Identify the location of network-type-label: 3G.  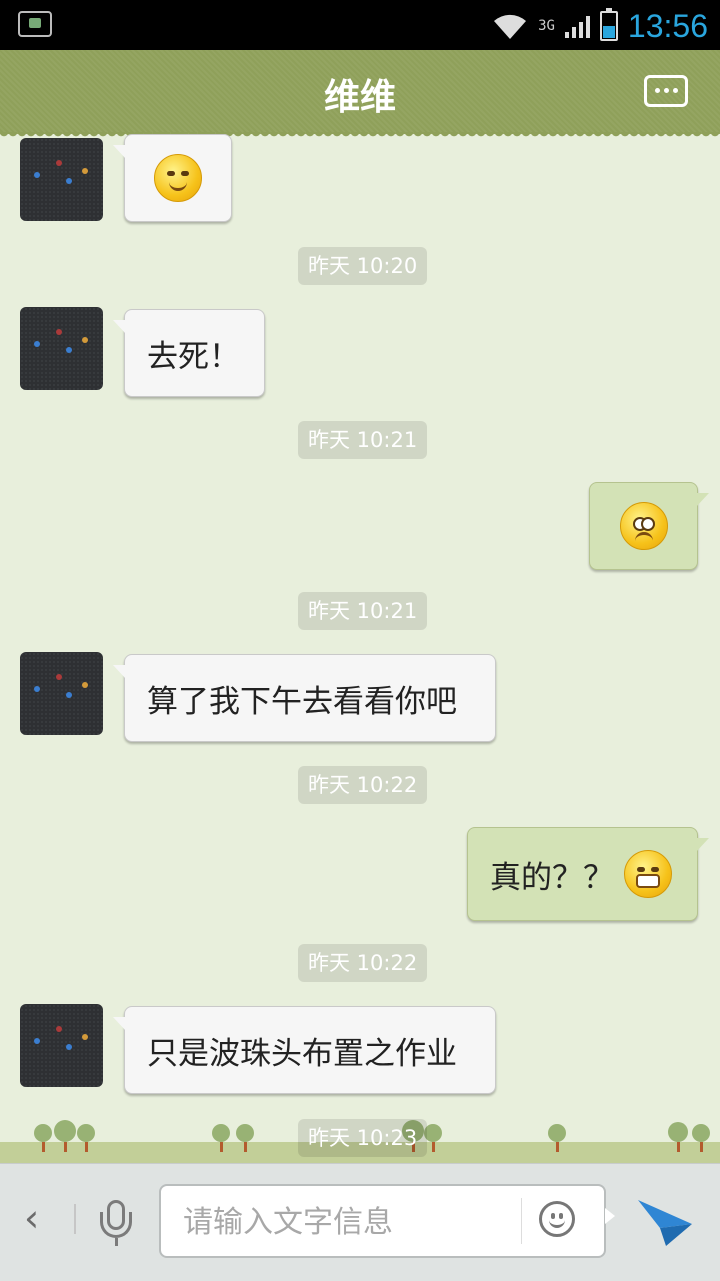
(546, 26).